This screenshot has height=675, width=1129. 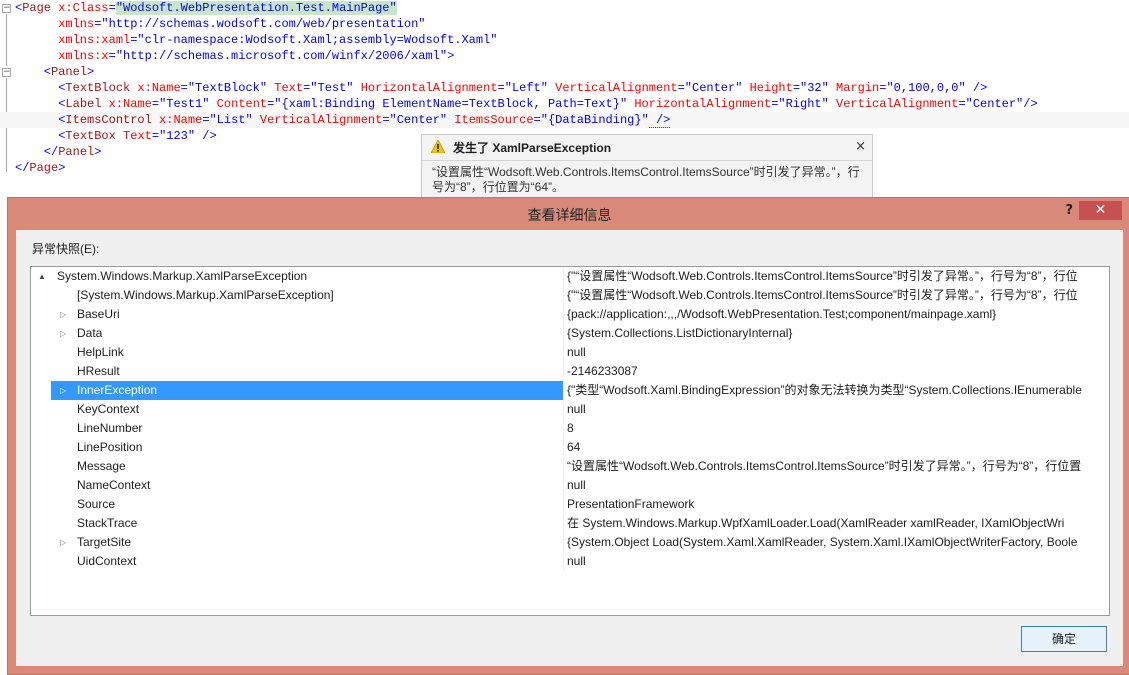 What do you see at coordinates (438, 146) in the screenshot?
I see `warning-icon` at bounding box center [438, 146].